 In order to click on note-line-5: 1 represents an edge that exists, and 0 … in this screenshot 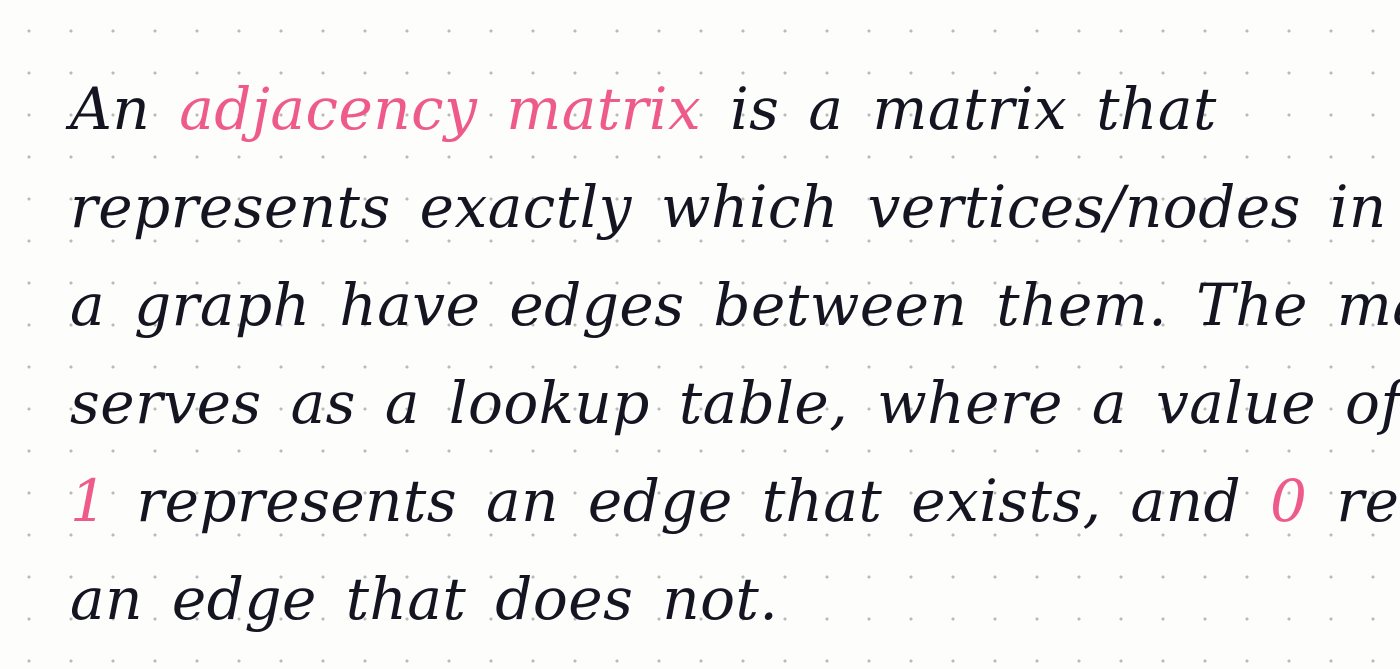, I will do `click(735, 501)`.